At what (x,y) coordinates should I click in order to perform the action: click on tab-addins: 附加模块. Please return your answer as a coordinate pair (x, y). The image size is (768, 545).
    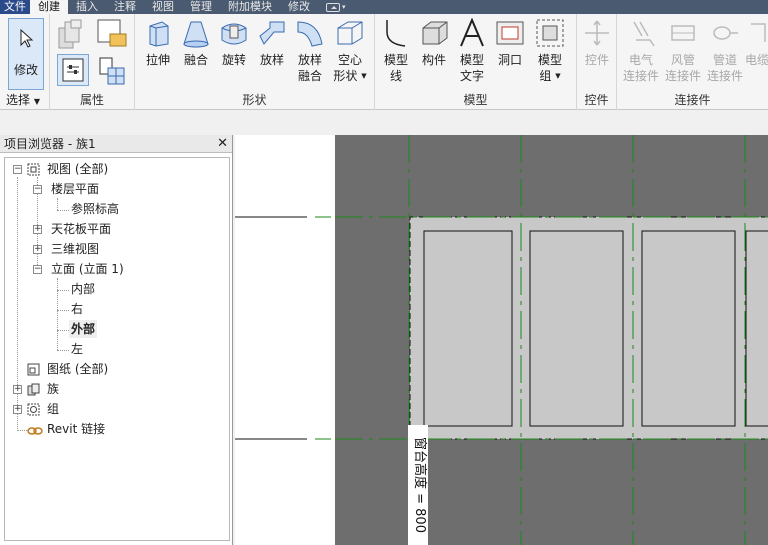
    Looking at the image, I should click on (250, 7).